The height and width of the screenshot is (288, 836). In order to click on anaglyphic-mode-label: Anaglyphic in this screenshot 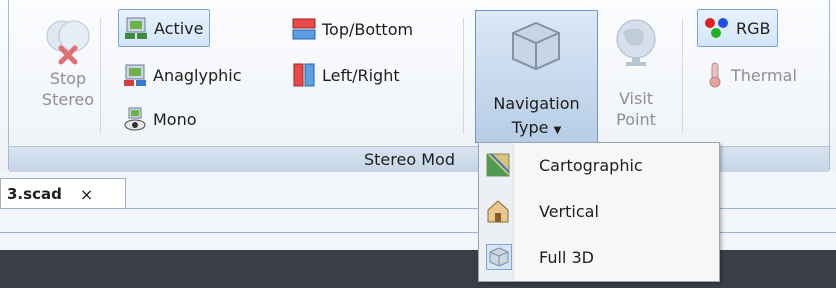, I will do `click(197, 75)`.